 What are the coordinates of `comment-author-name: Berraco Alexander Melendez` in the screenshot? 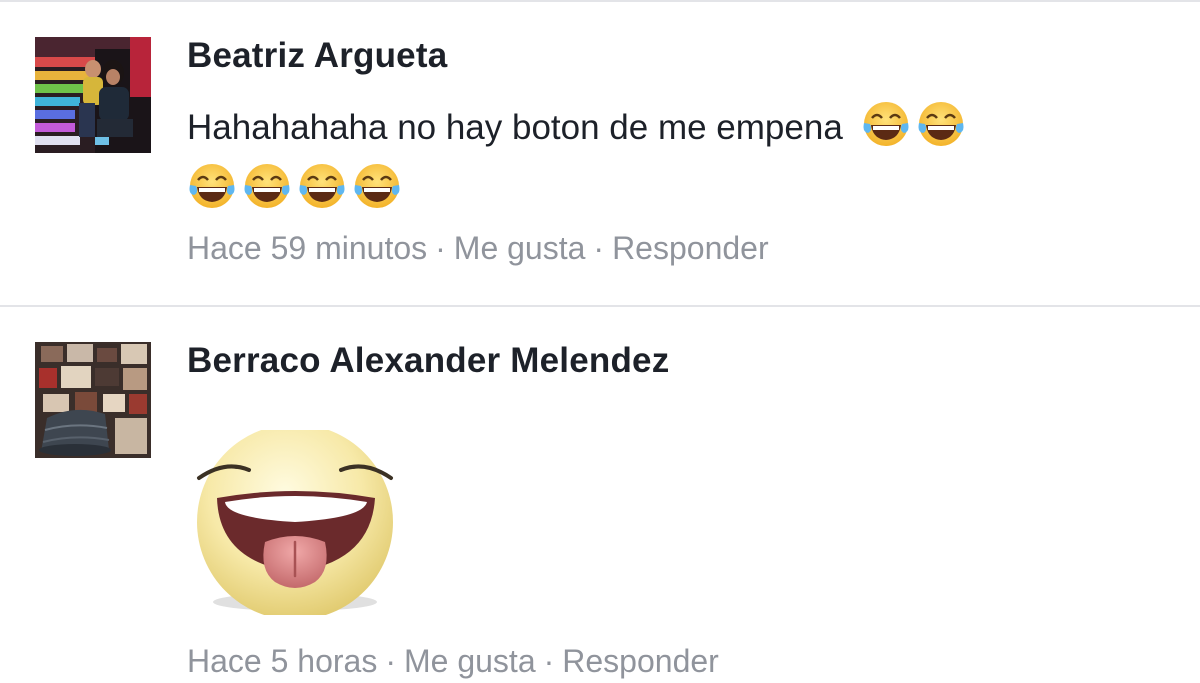 It's located at (428, 361).